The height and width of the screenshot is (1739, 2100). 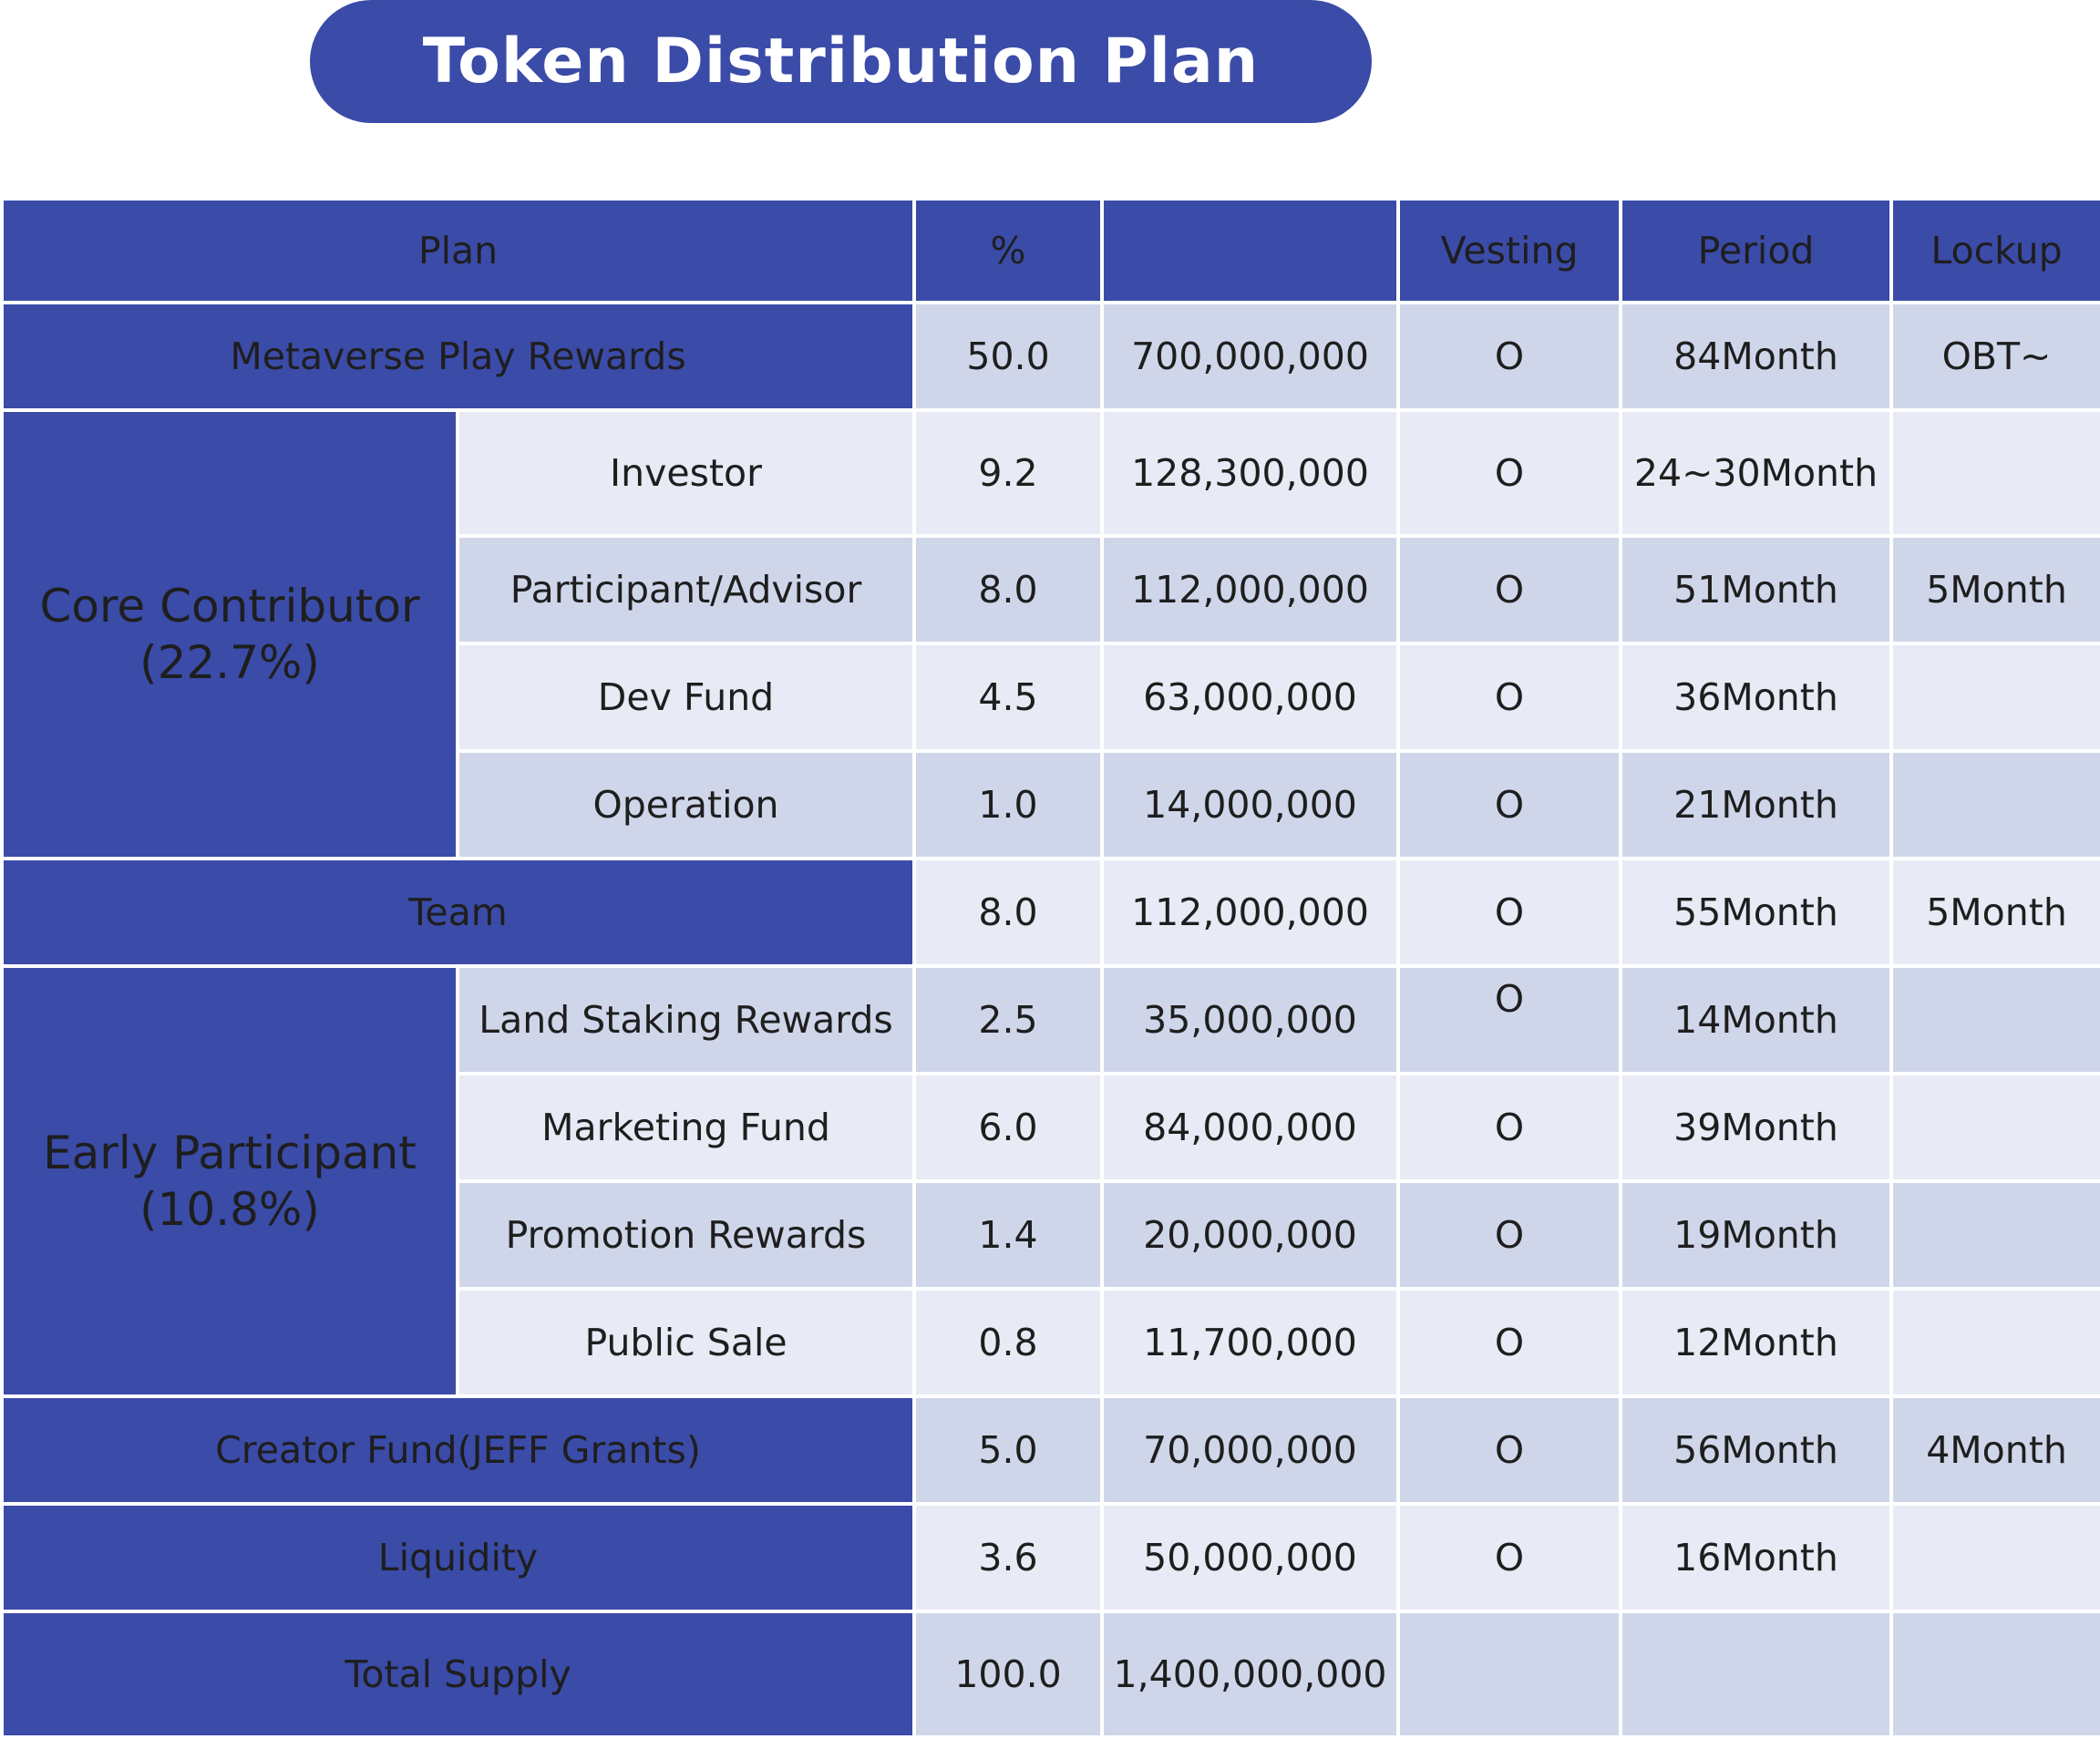 I want to click on percent-cell: 6.0, so click(x=1009, y=1127).